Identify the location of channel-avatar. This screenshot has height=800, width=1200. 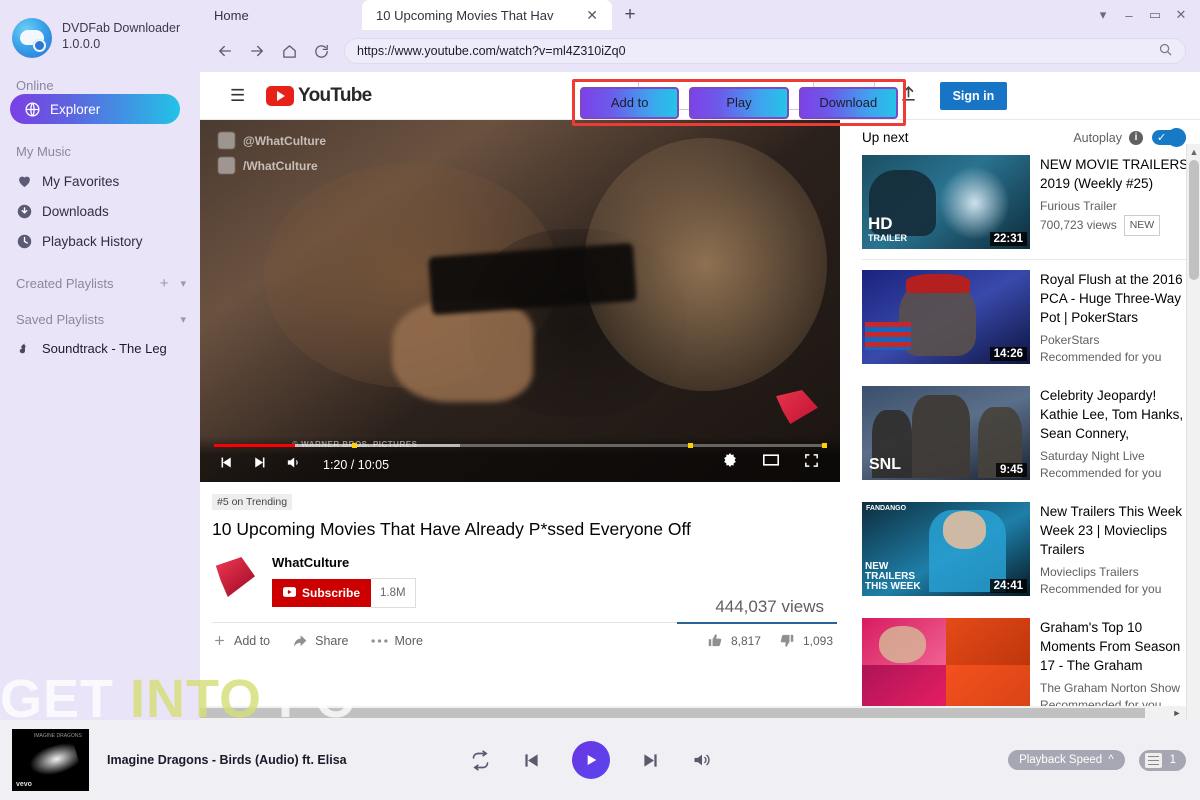
(235, 578).